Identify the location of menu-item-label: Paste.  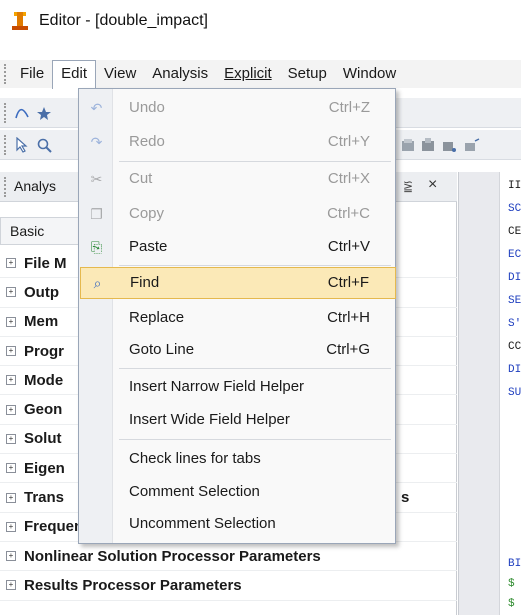
(148, 246).